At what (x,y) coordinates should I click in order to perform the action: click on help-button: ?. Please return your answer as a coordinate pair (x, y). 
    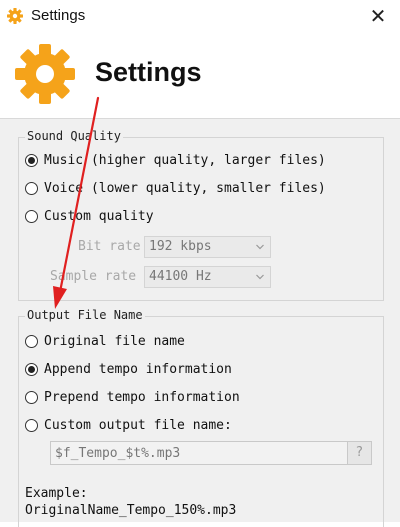
    Looking at the image, I should click on (359, 453).